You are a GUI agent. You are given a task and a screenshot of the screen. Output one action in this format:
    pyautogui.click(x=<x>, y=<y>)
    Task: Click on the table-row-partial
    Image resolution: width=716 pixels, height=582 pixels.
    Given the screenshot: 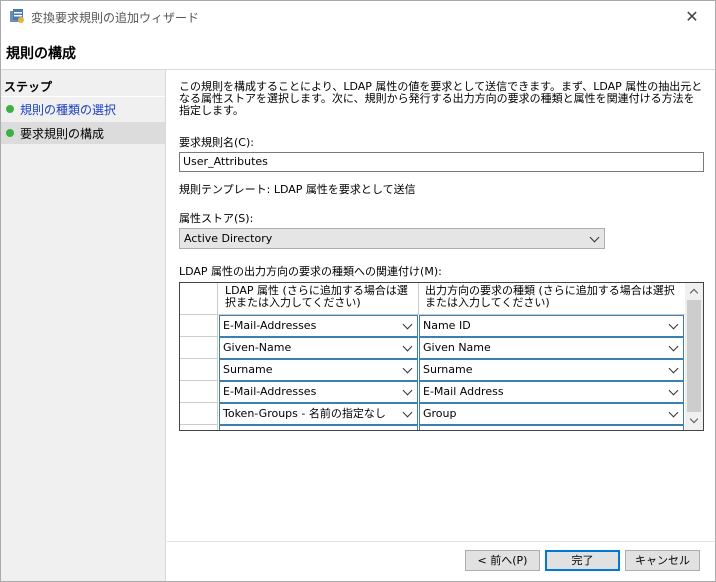 What is the action you would take?
    pyautogui.click(x=432, y=427)
    